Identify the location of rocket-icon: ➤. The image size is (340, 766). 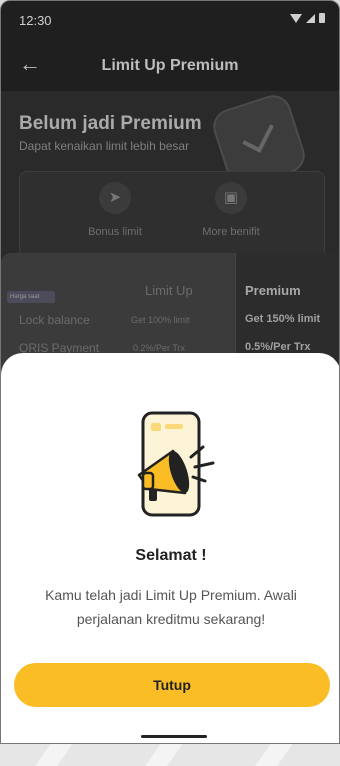
(115, 198).